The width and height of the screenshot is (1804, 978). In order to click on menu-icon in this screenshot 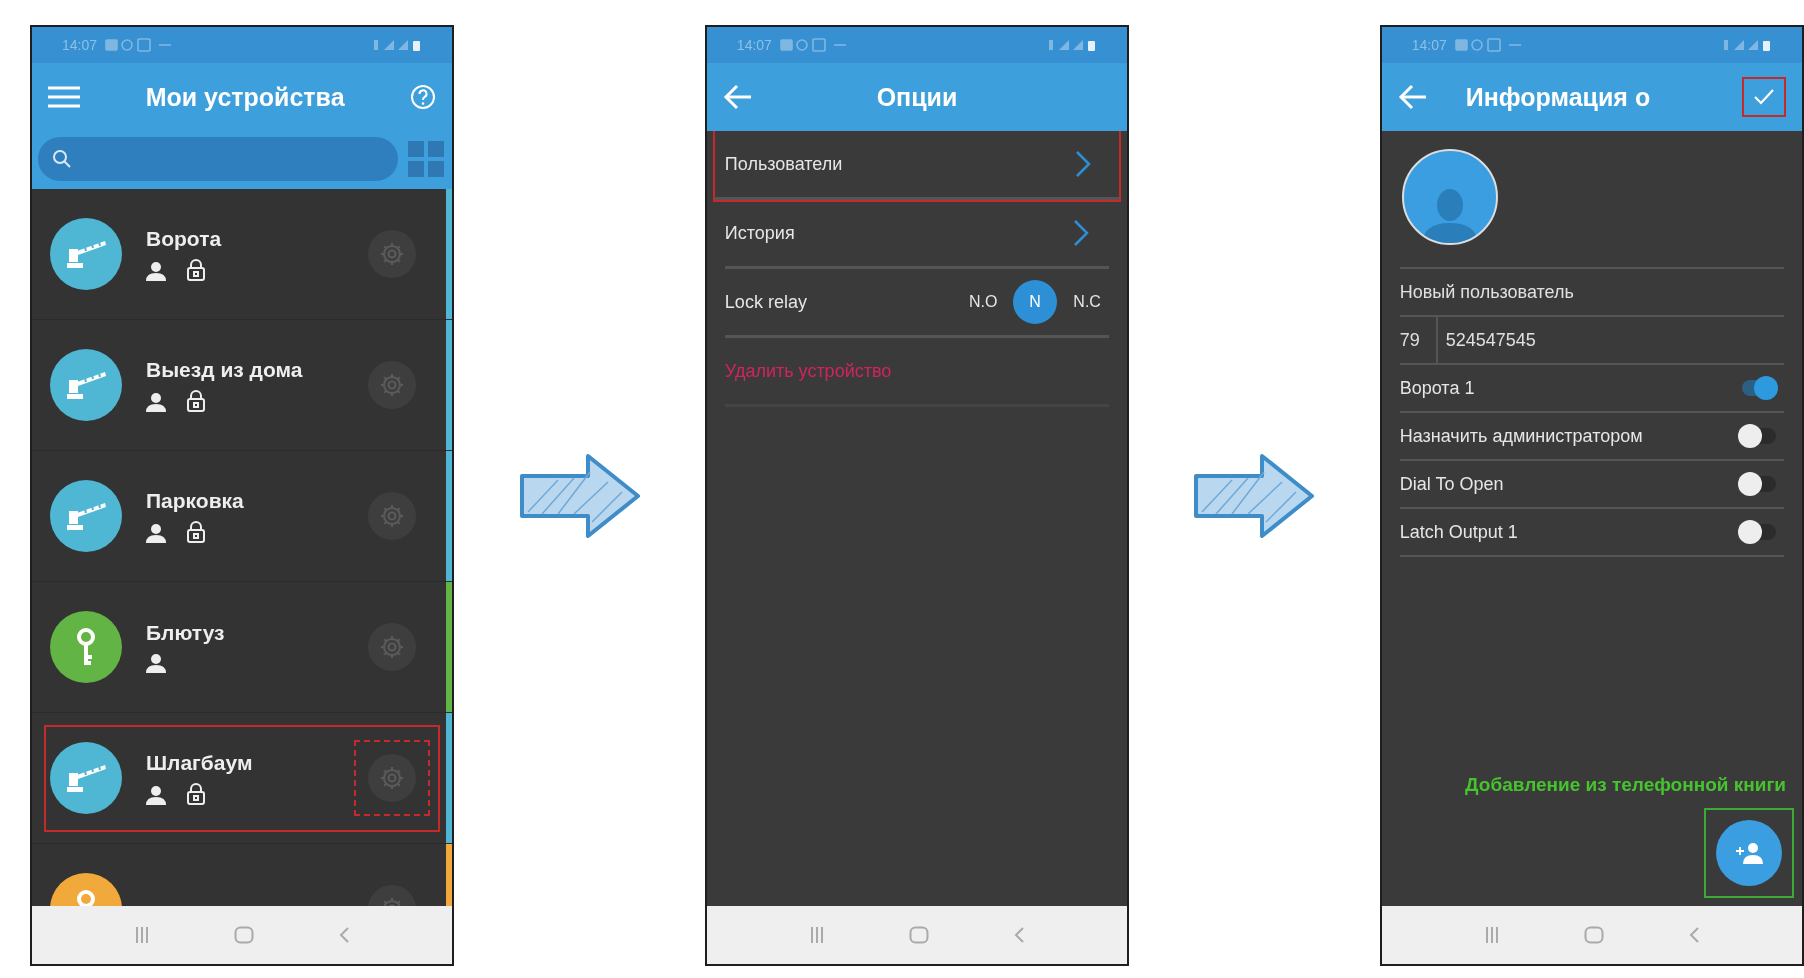, I will do `click(64, 97)`.